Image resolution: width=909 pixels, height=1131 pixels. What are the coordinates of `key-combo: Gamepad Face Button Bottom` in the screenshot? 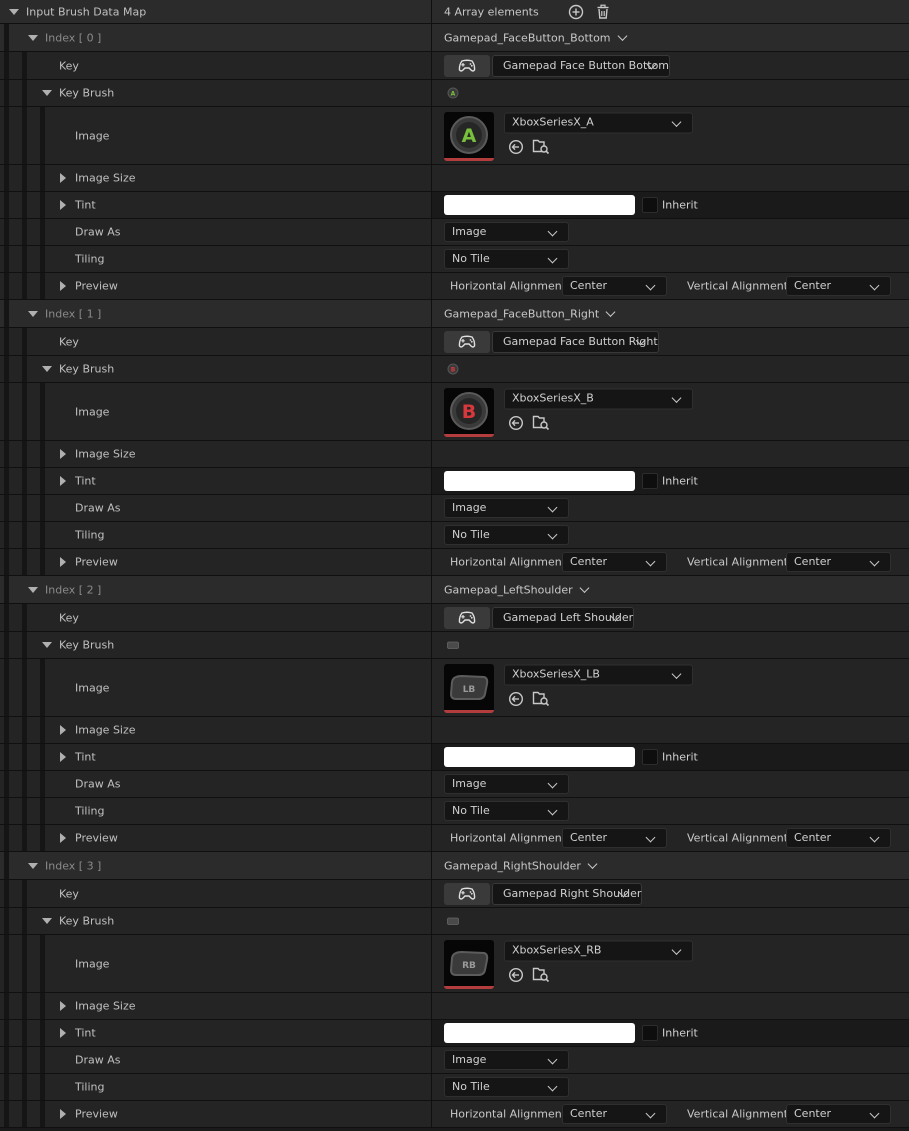 It's located at (581, 65).